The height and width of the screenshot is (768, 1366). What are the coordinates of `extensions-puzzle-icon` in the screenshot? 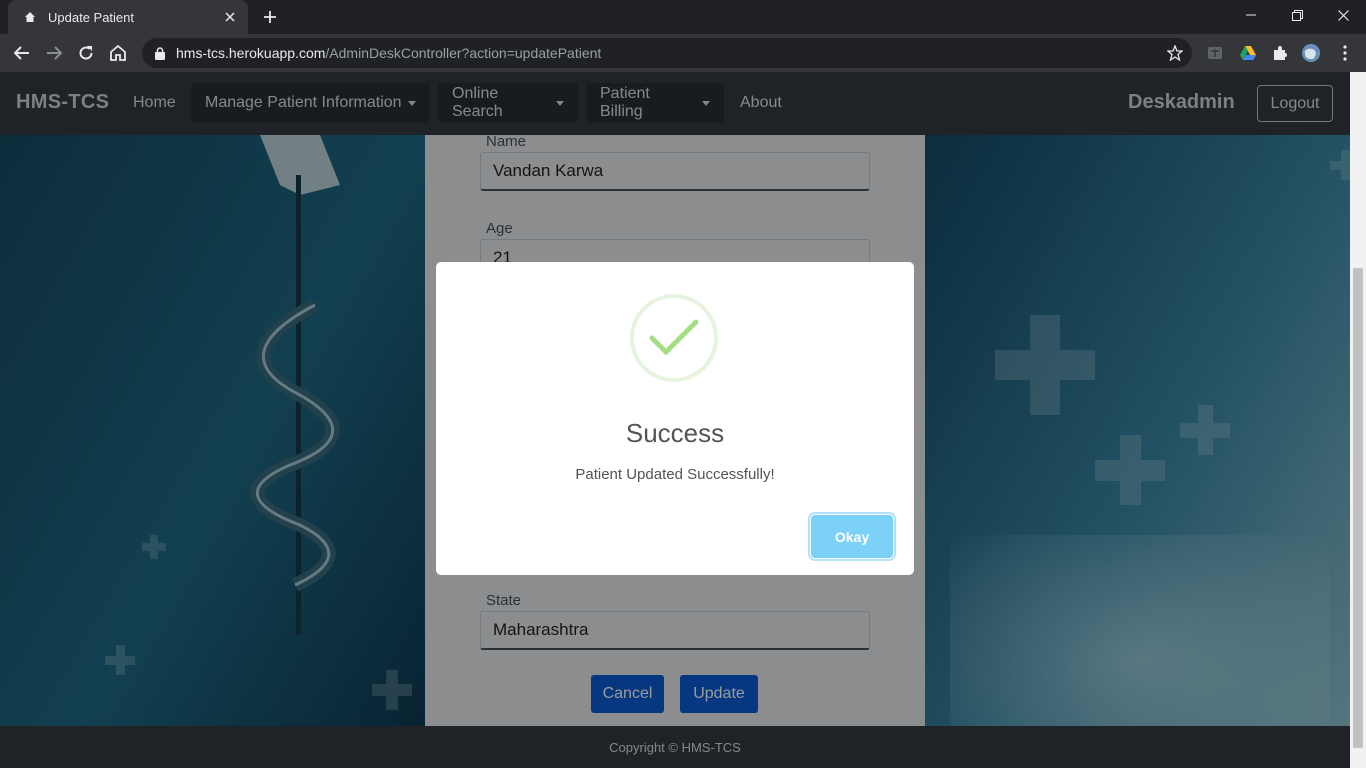 It's located at (1280, 53).